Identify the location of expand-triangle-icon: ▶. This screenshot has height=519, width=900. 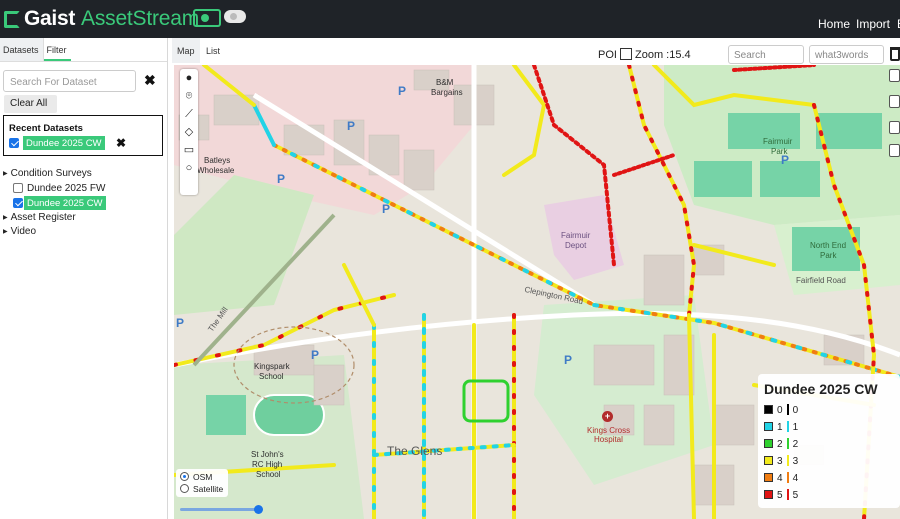
(5, 218).